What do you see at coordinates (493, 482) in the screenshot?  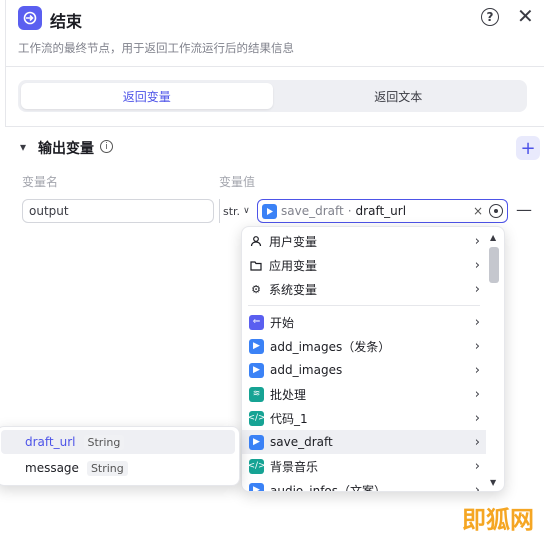 I see `scroll-down-icon: ▼` at bounding box center [493, 482].